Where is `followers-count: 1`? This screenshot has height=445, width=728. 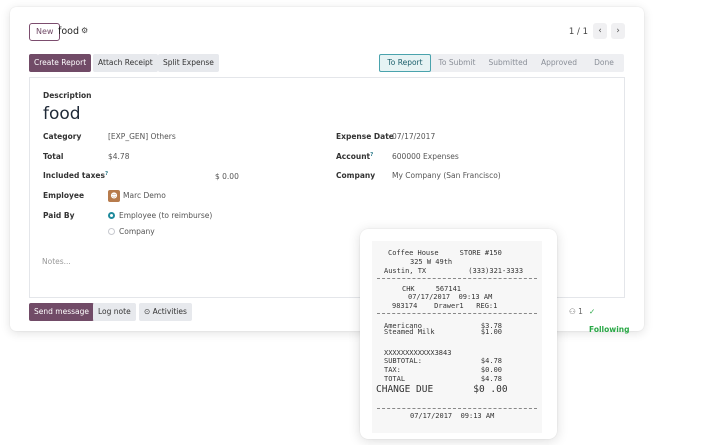 followers-count: 1 is located at coordinates (580, 311).